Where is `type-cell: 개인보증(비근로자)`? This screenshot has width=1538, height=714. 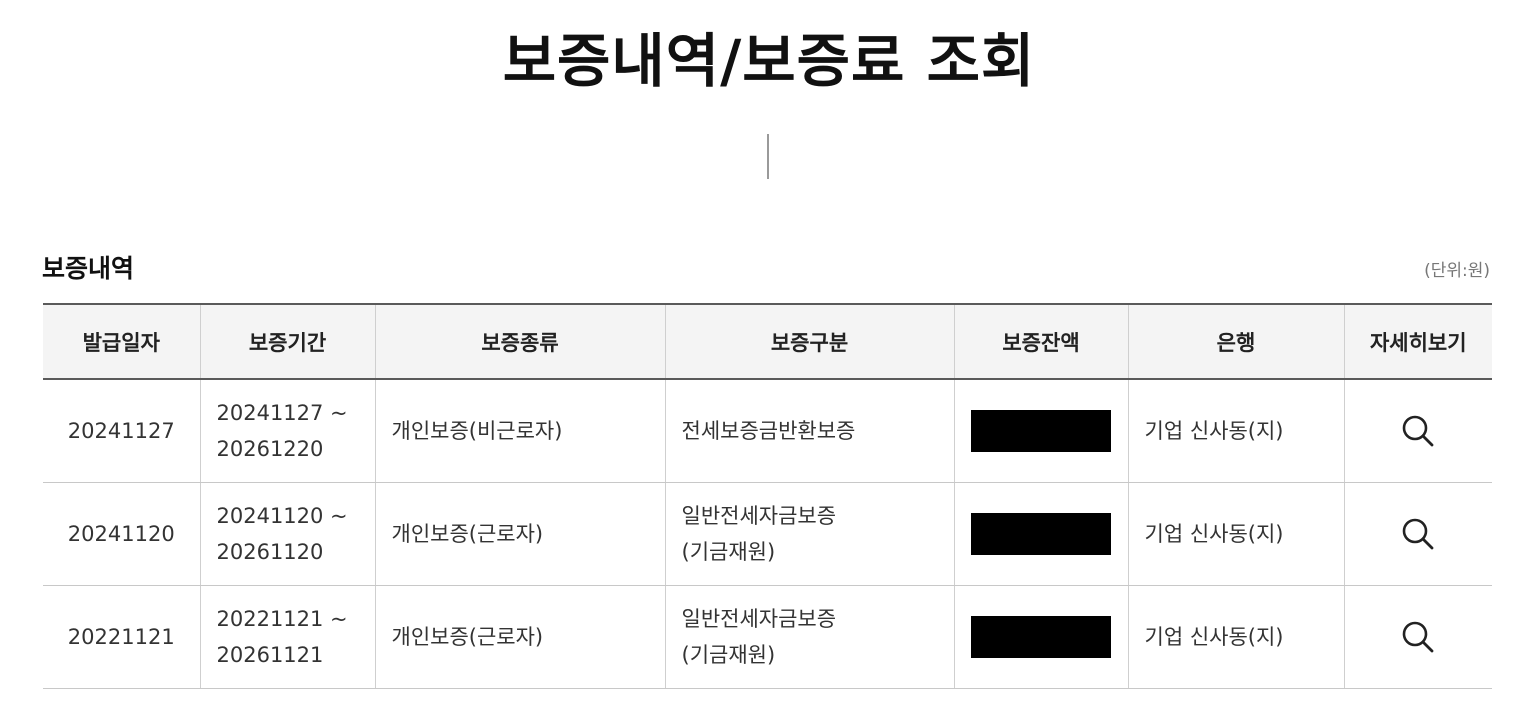 type-cell: 개인보증(비근로자) is located at coordinates (520, 431).